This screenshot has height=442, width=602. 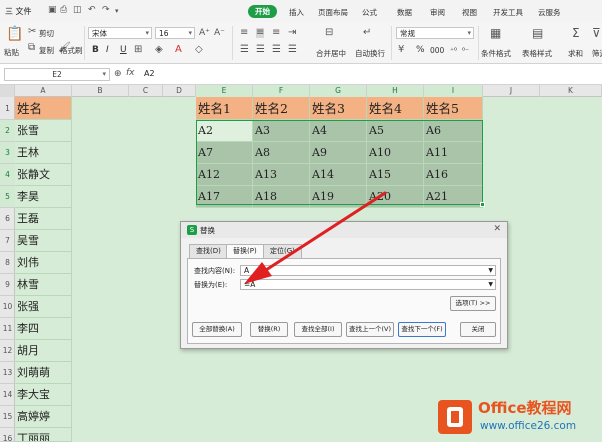 I want to click on cell-name: 张强, so click(x=43, y=307).